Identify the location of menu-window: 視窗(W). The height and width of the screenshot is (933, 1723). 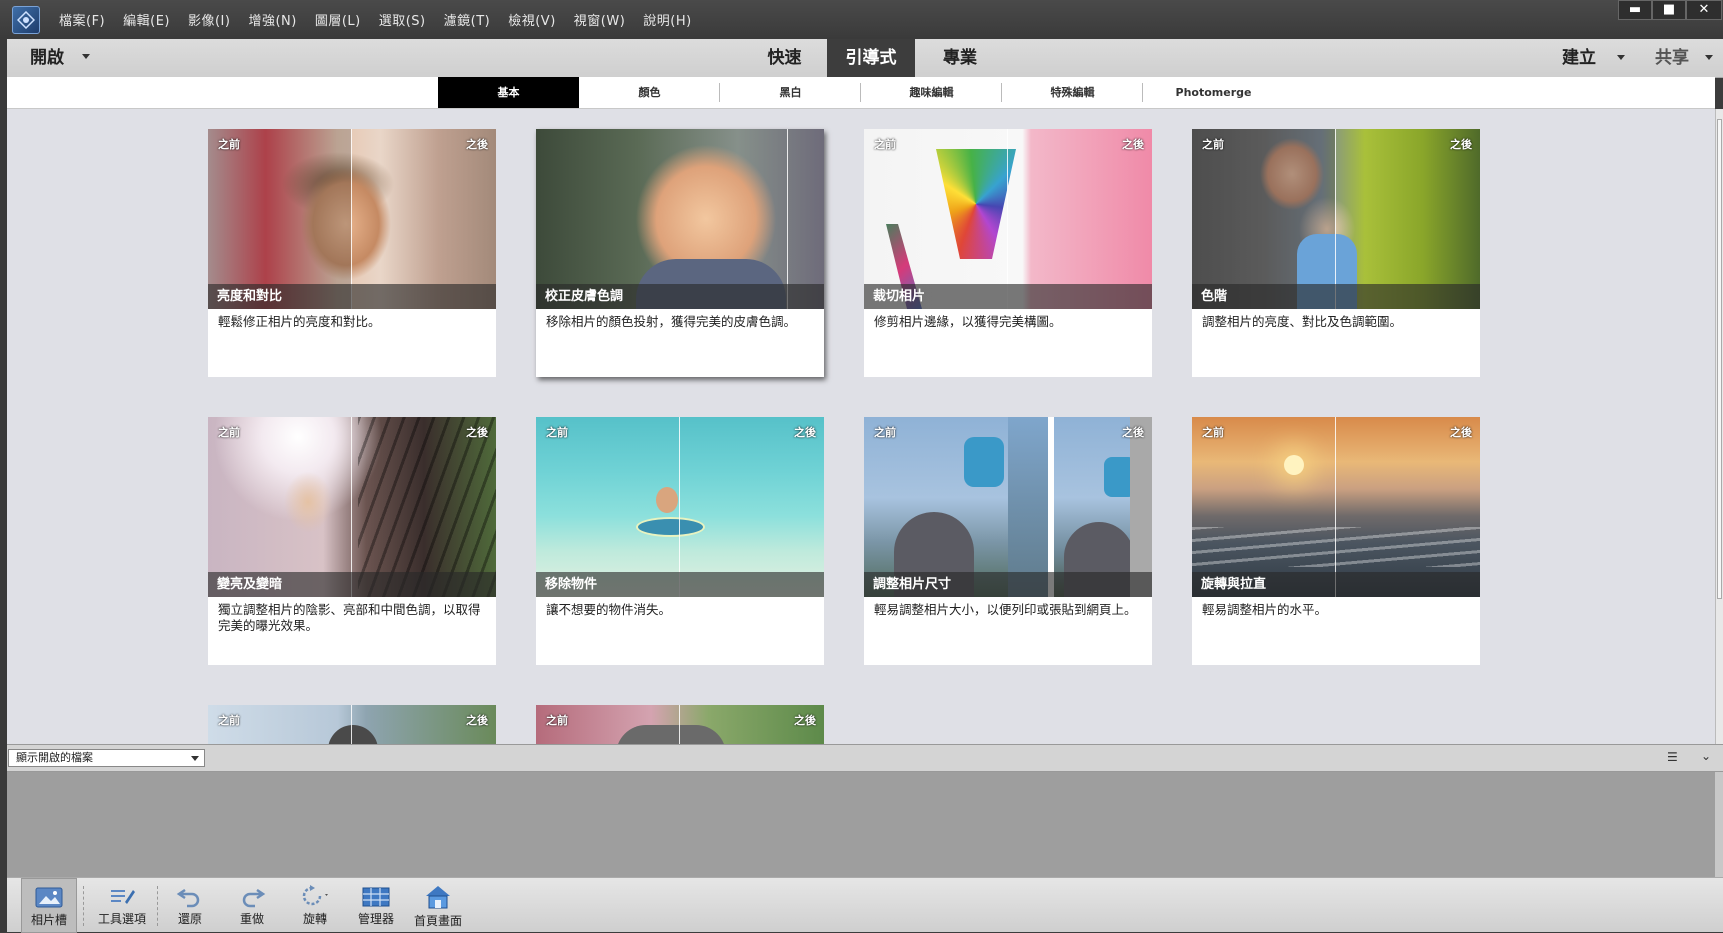
(600, 19).